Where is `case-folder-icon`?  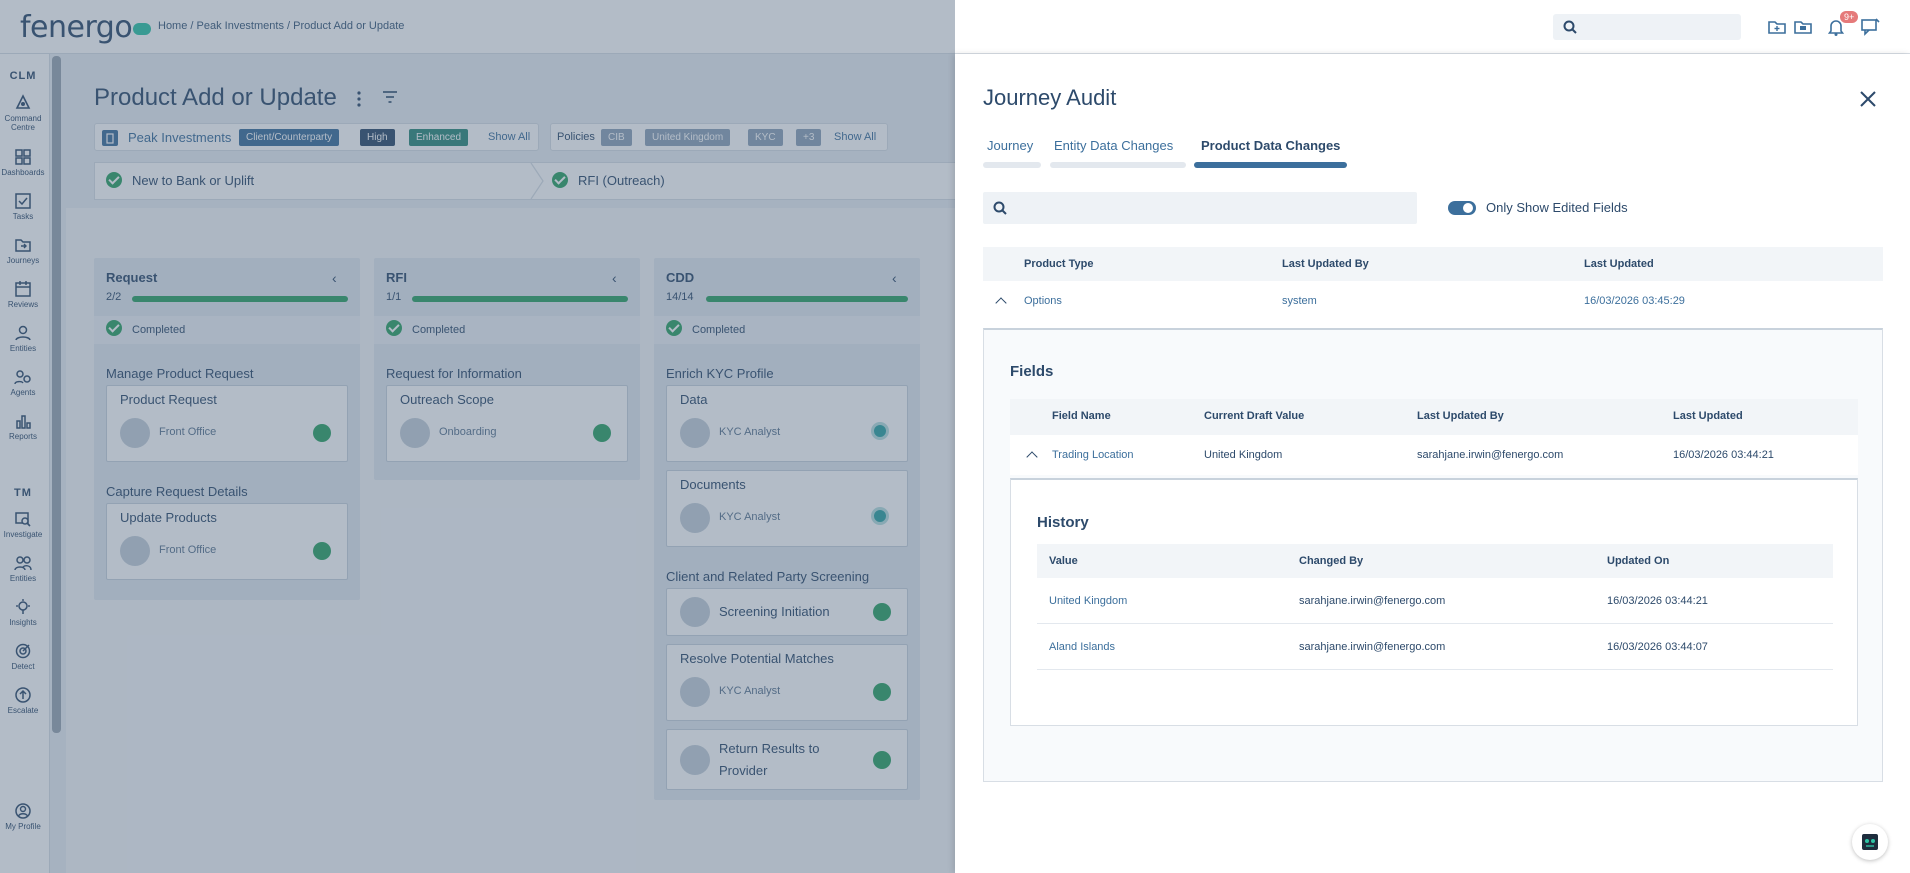
case-folder-icon is located at coordinates (1803, 27).